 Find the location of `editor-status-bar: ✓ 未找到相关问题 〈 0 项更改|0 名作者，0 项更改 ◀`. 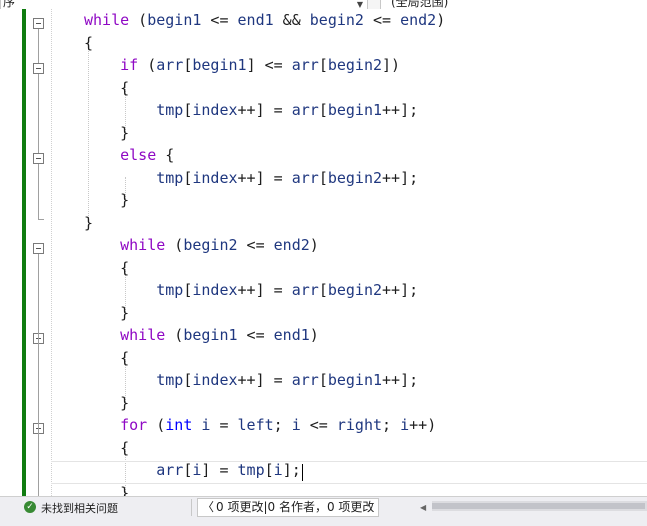

editor-status-bar: ✓ 未找到相关问题 〈 0 项更改|0 名作者，0 项更改 ◀ is located at coordinates (323, 511).